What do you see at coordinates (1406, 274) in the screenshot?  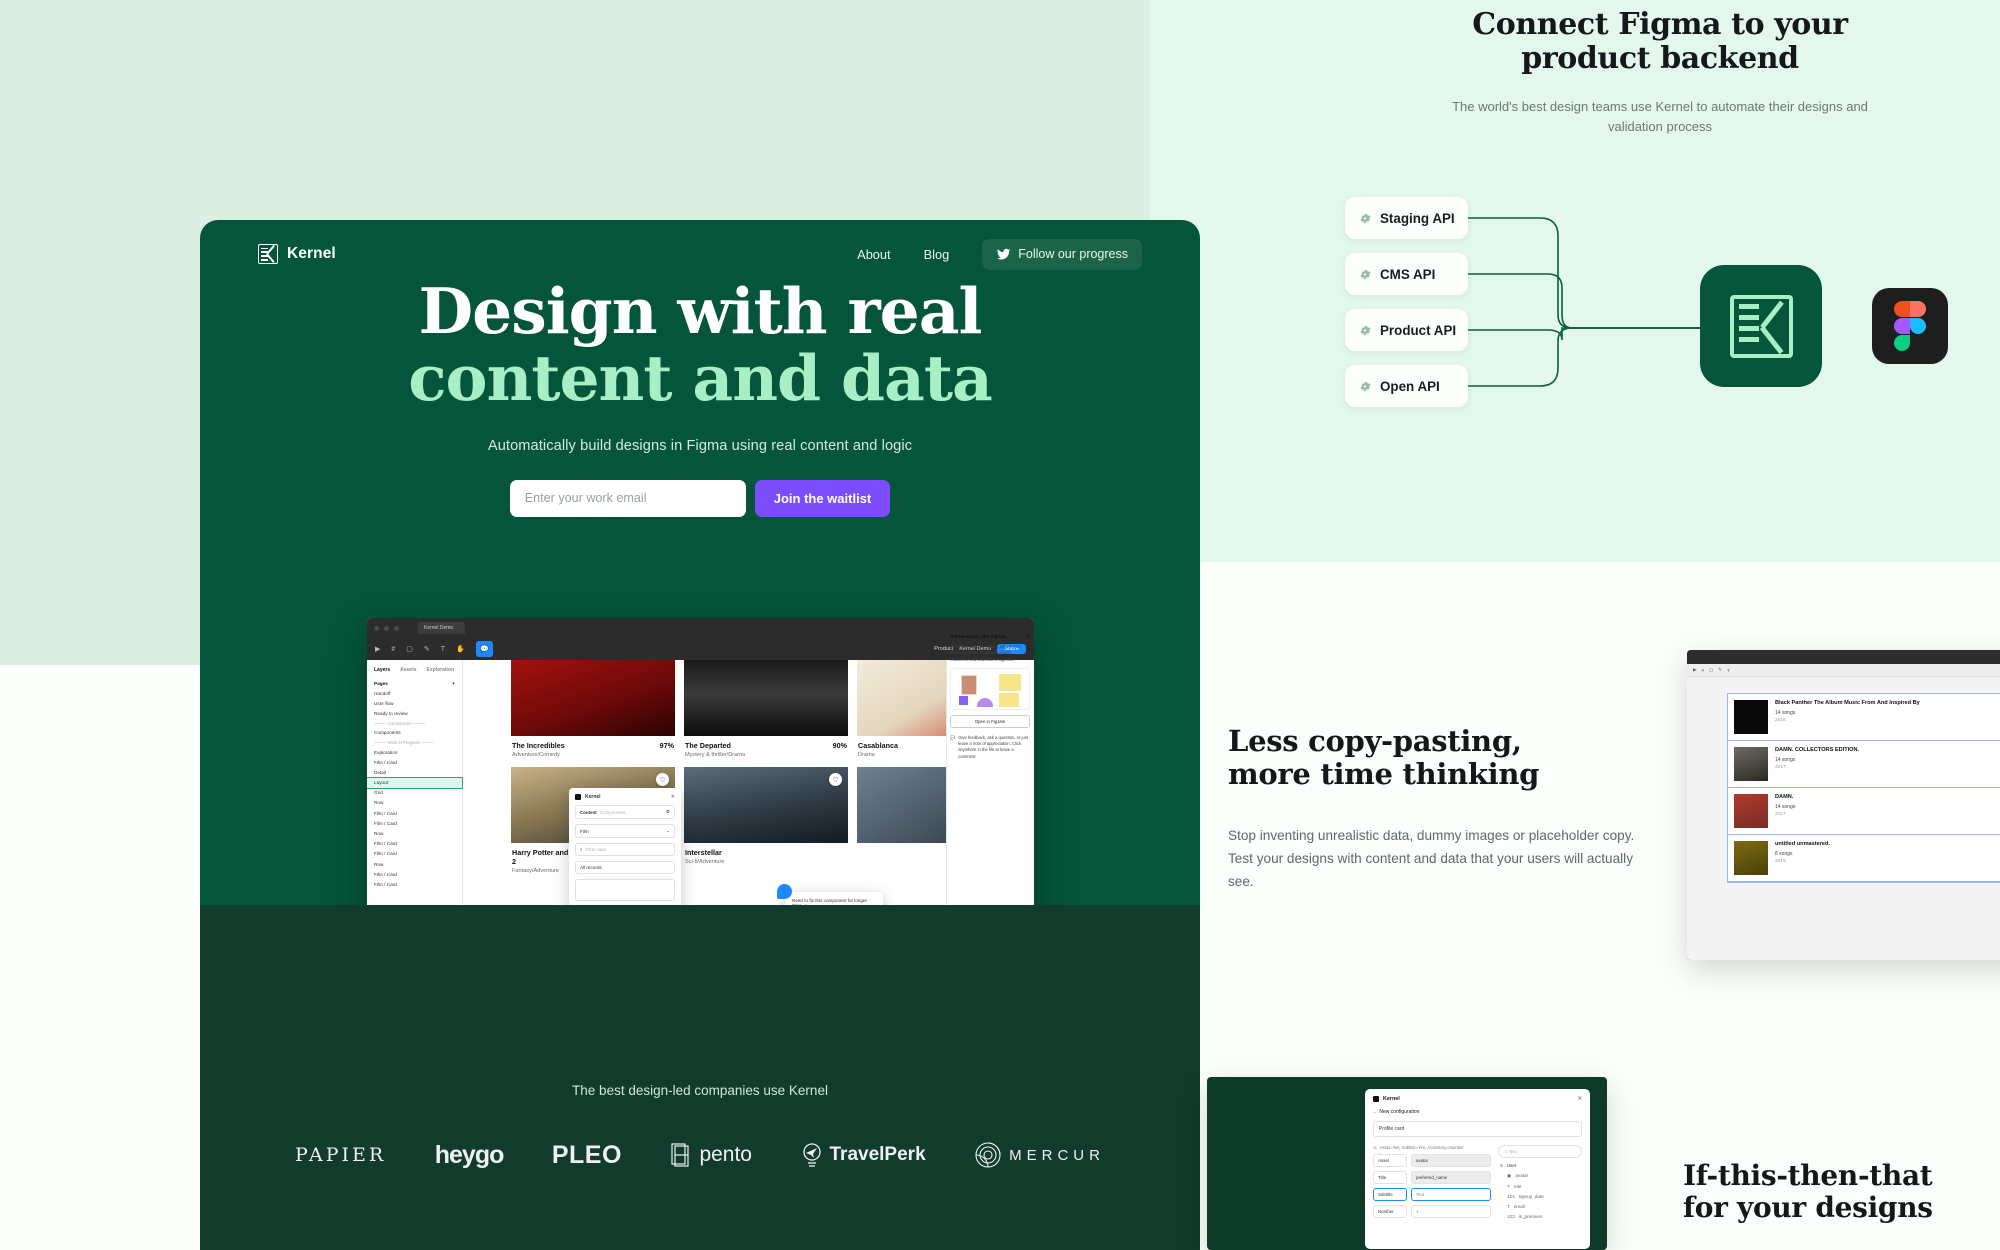 I see `api-chip-cms: CMS API` at bounding box center [1406, 274].